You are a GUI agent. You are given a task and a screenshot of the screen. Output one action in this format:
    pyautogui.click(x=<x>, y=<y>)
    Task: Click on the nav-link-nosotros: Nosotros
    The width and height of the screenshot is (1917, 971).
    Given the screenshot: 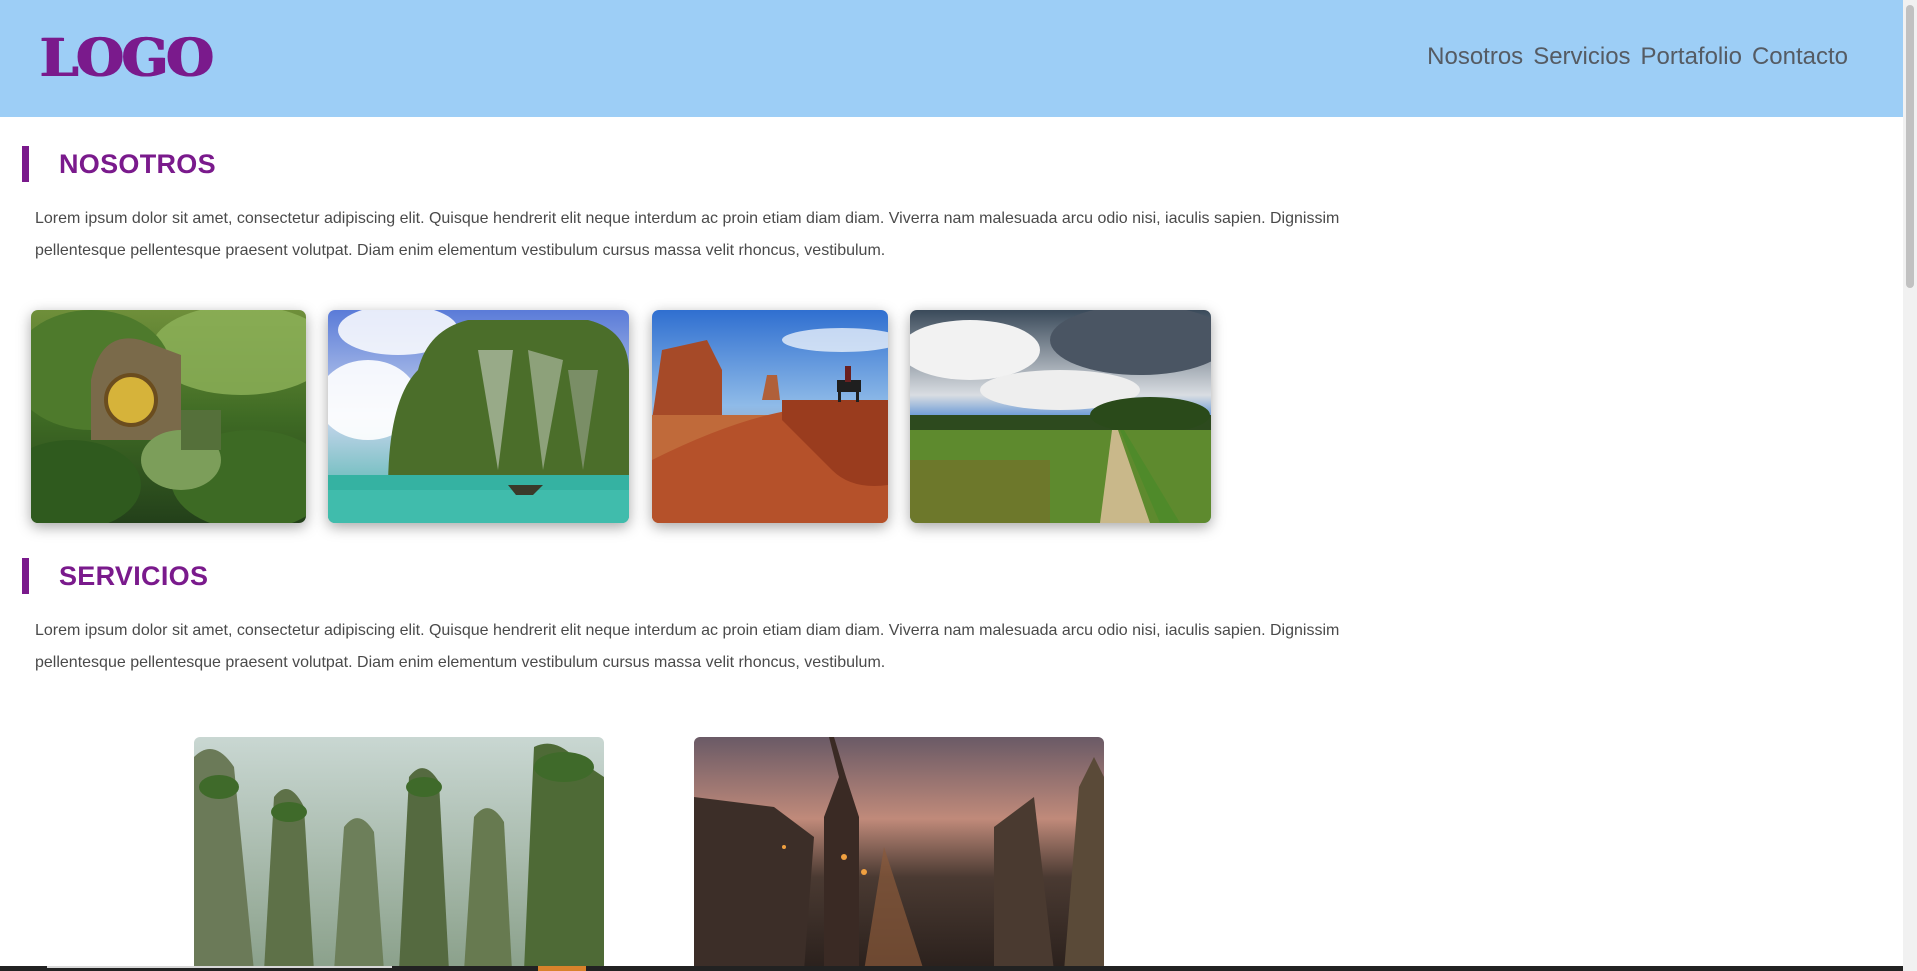 What is the action you would take?
    pyautogui.click(x=1475, y=57)
    